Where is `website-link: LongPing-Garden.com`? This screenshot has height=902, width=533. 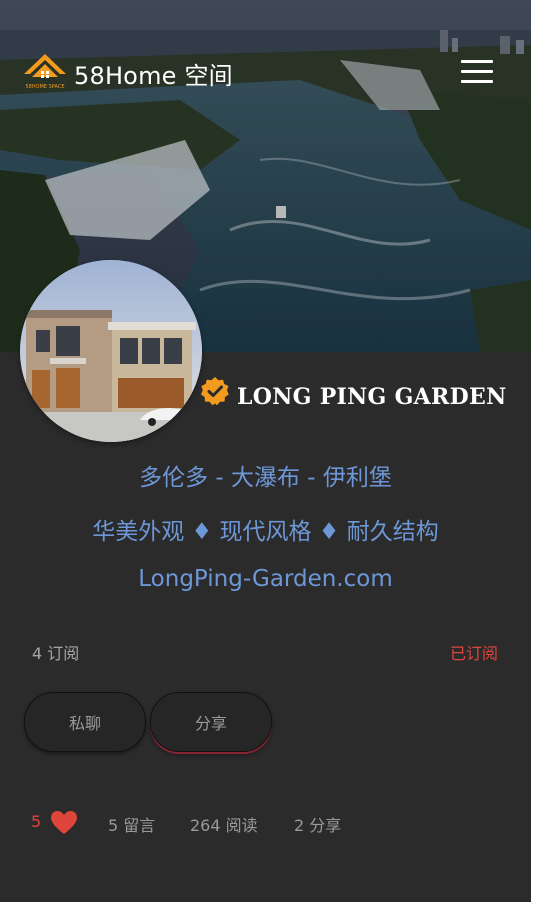 website-link: LongPing-Garden.com is located at coordinates (265, 579).